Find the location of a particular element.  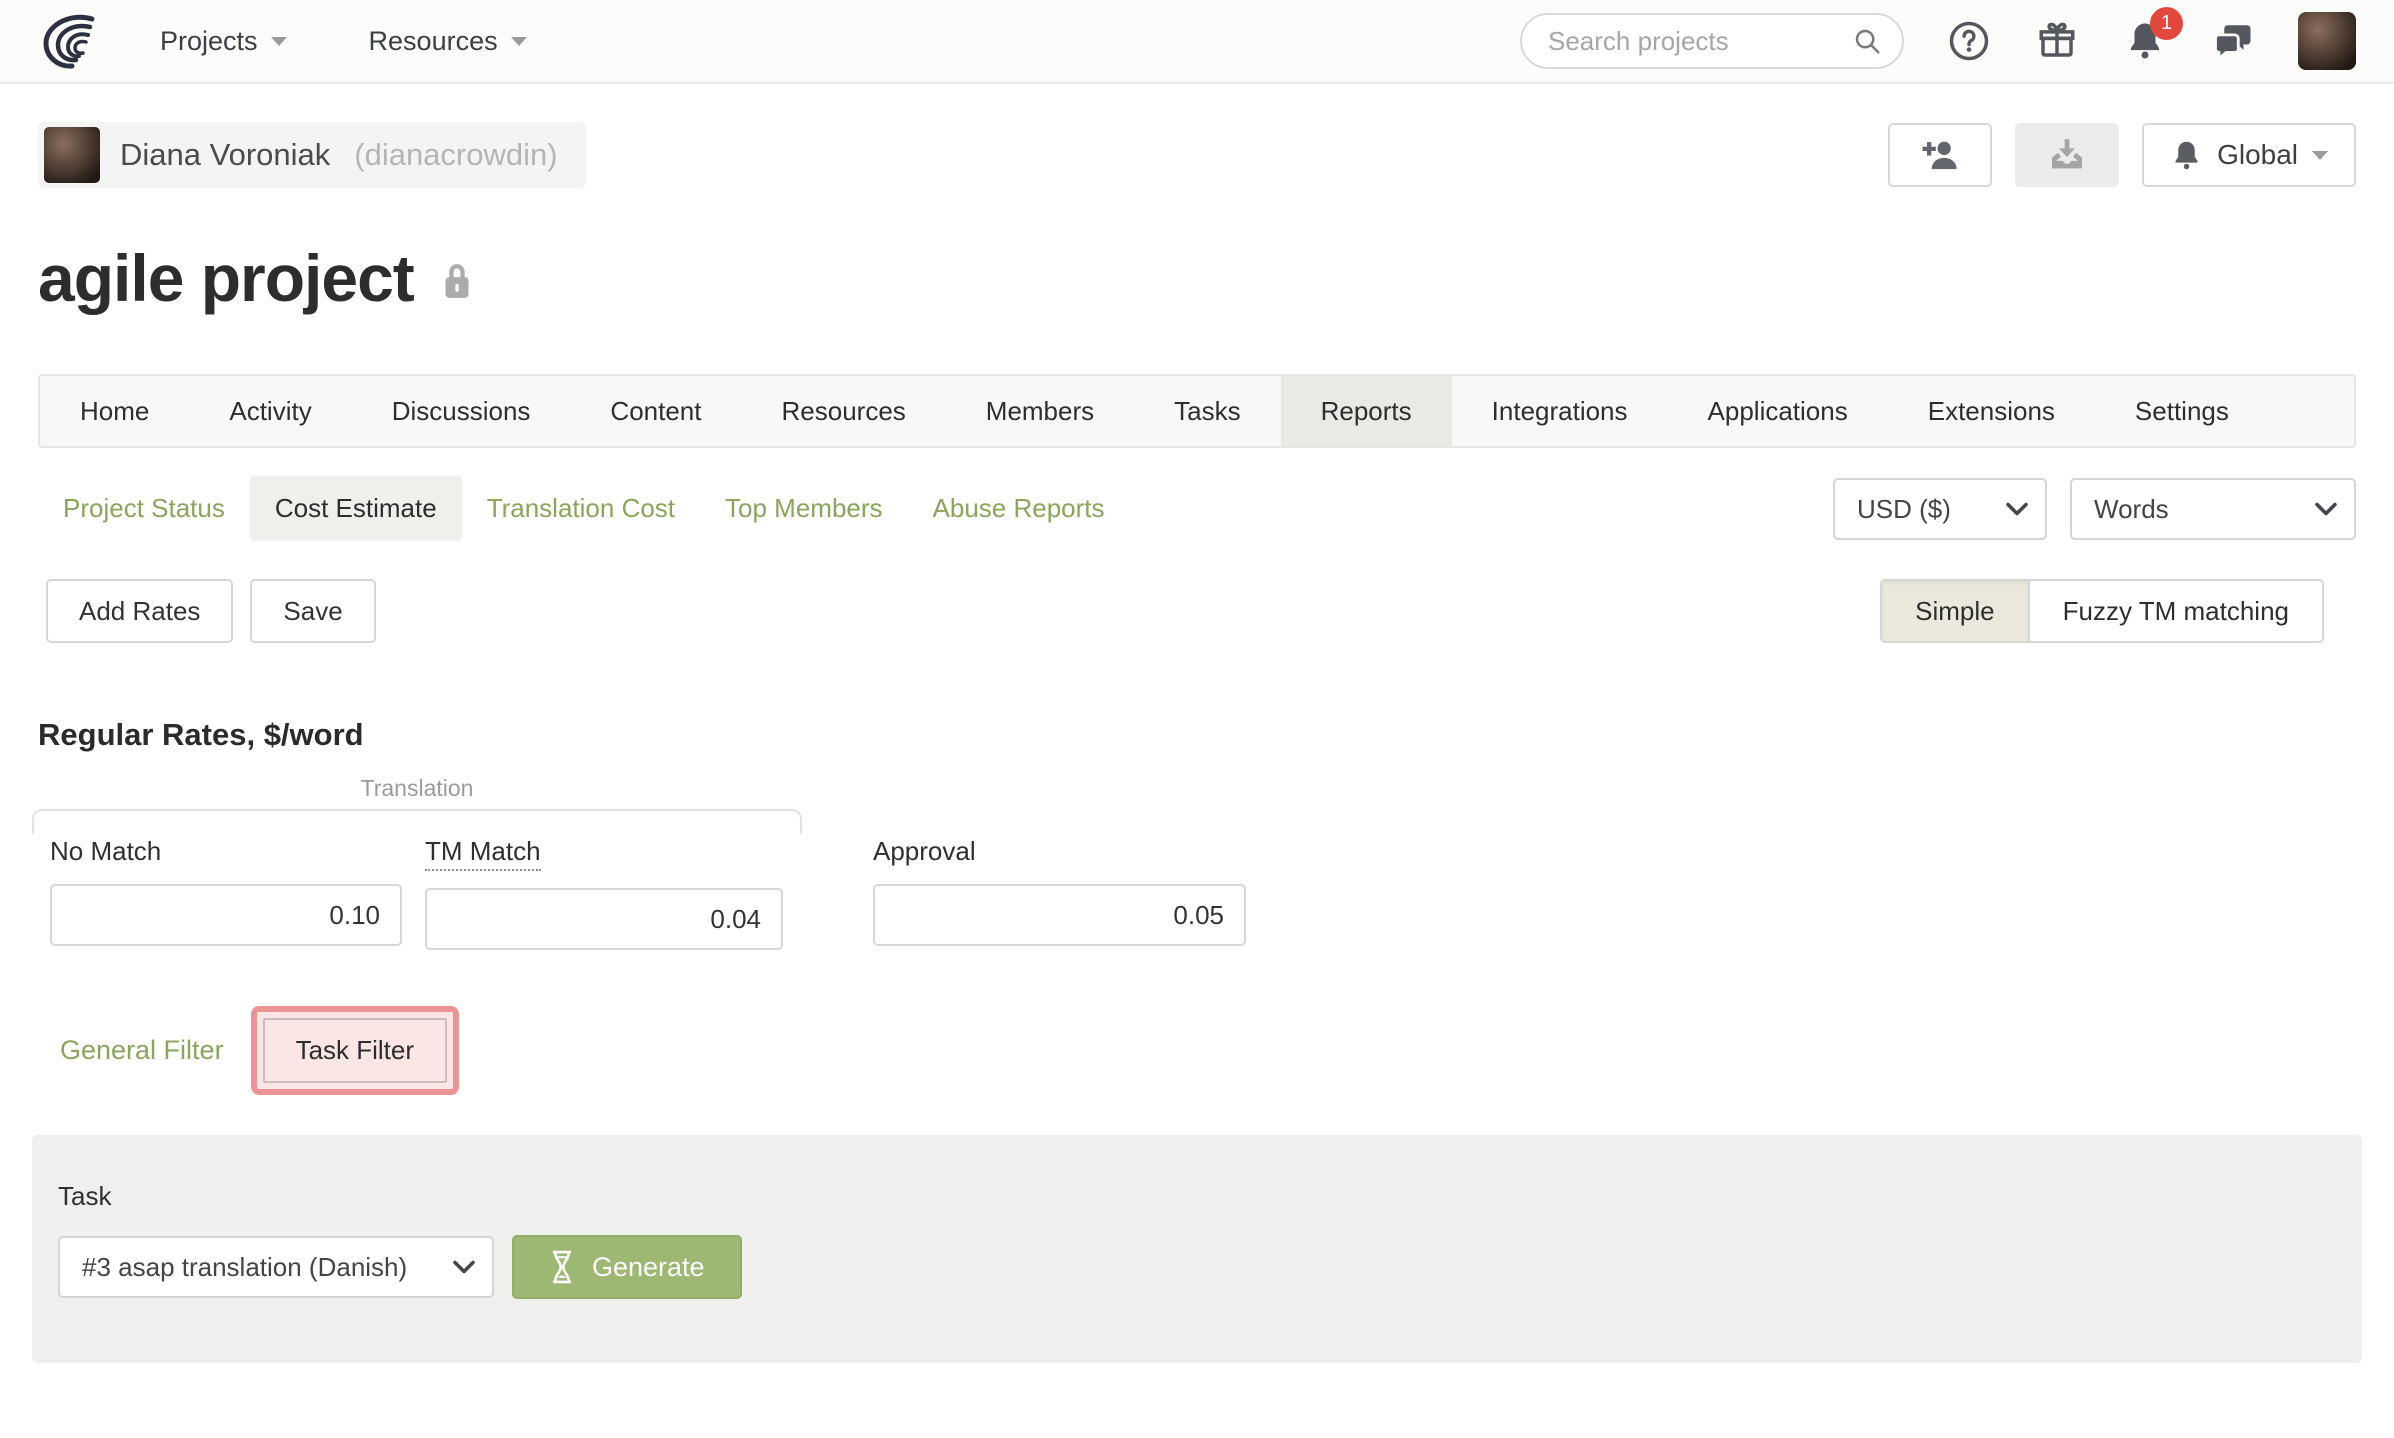

tab-applications: Applications is located at coordinates (1778, 411).